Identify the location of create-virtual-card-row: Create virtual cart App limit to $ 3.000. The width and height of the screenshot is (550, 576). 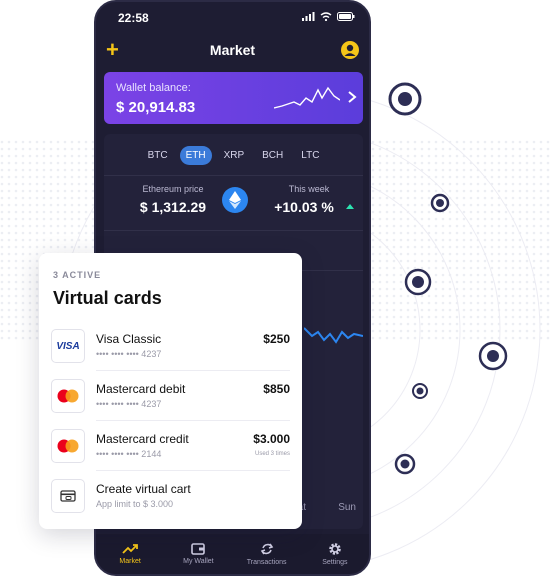
(170, 499).